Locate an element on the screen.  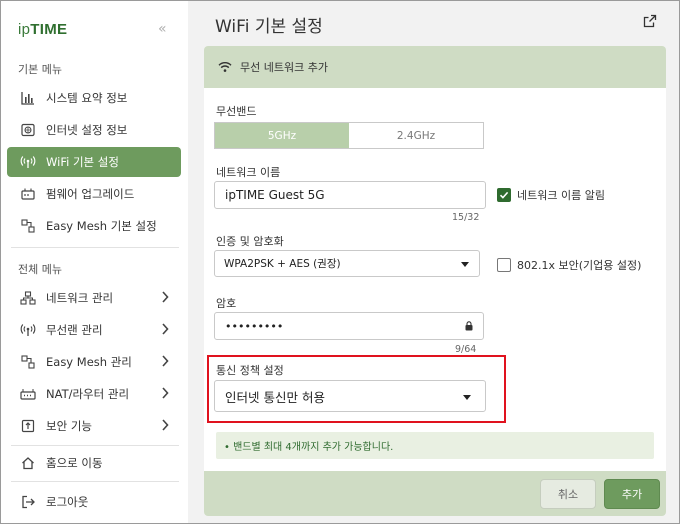
sidebar-item-label: Easy Mesh 기본 설정 is located at coordinates (101, 226).